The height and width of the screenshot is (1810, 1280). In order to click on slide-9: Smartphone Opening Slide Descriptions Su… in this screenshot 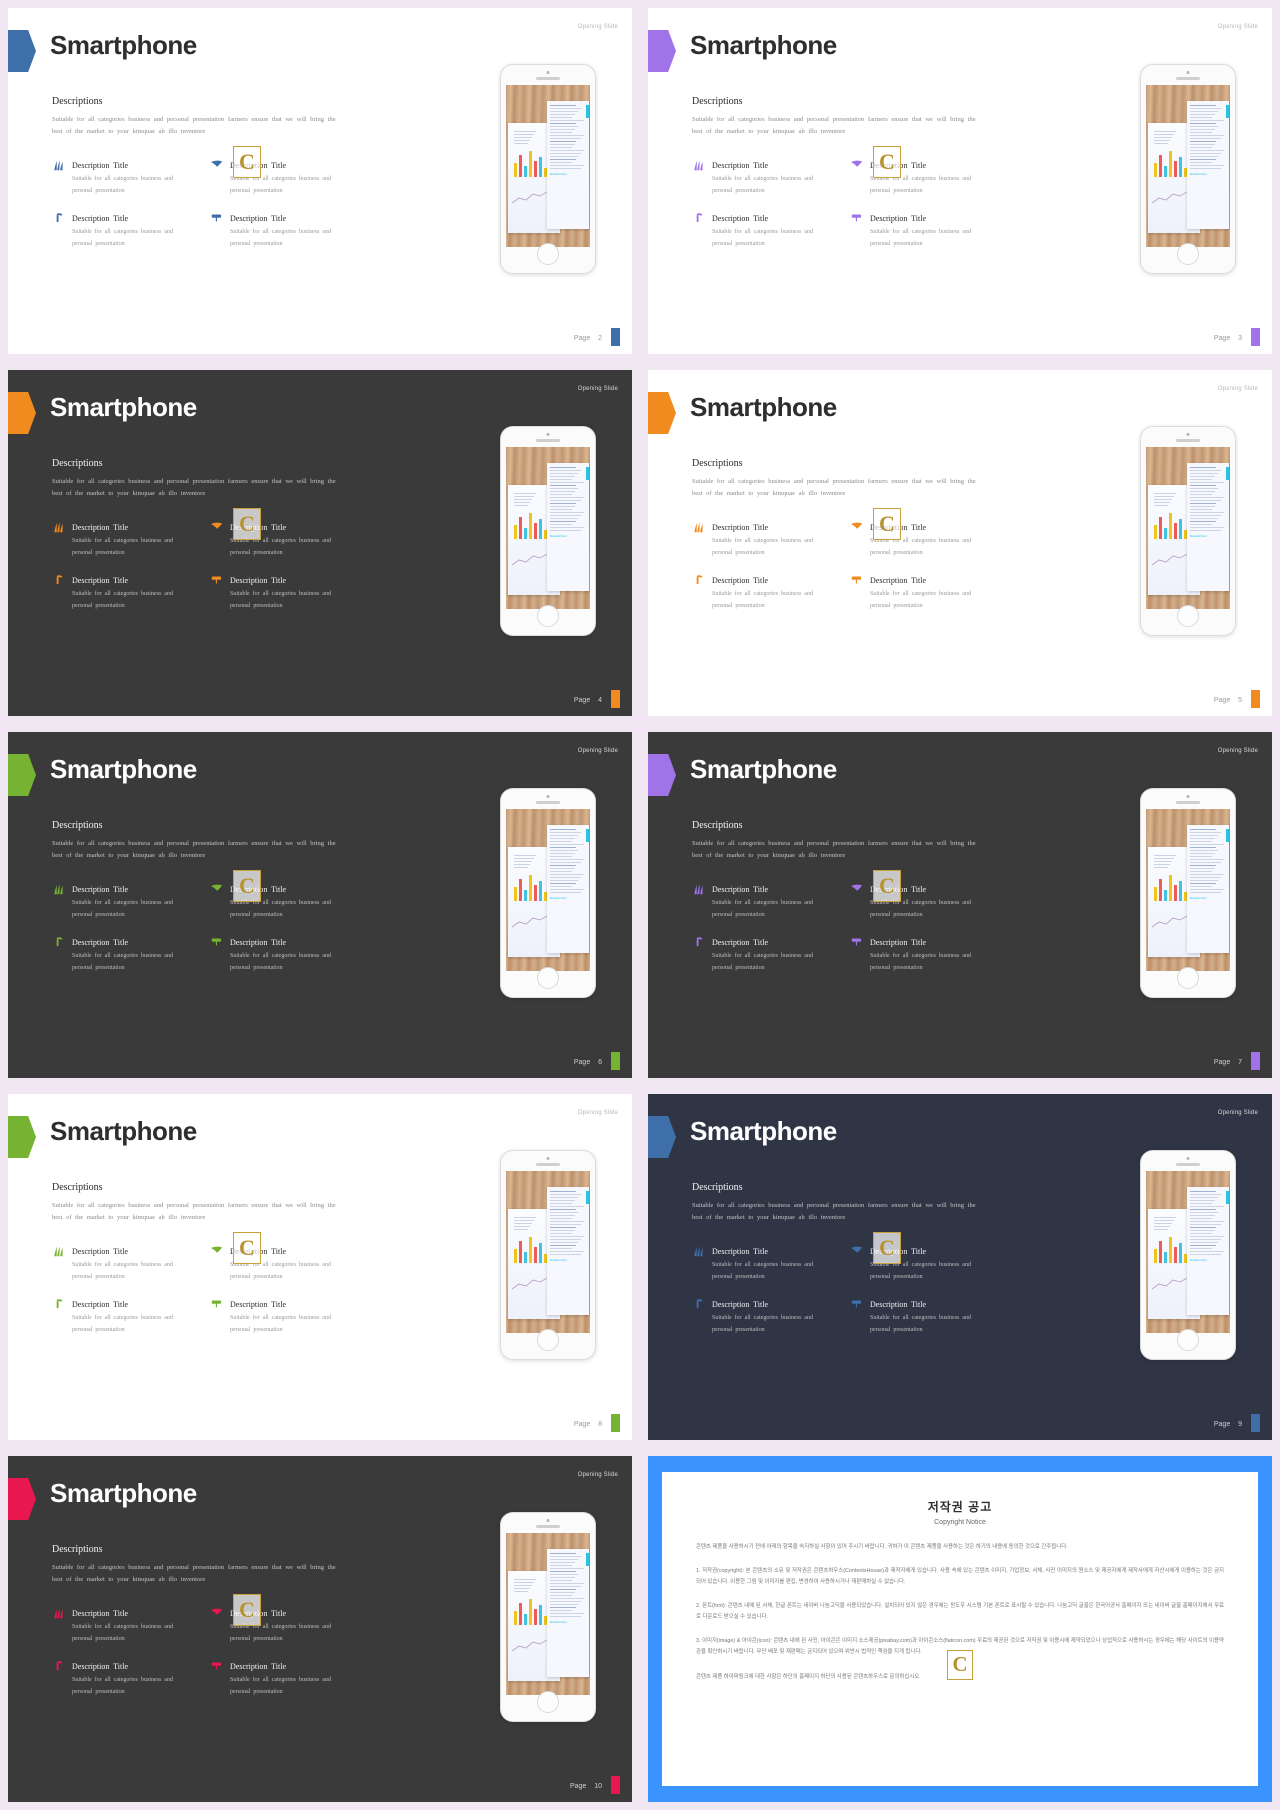, I will do `click(960, 1267)`.